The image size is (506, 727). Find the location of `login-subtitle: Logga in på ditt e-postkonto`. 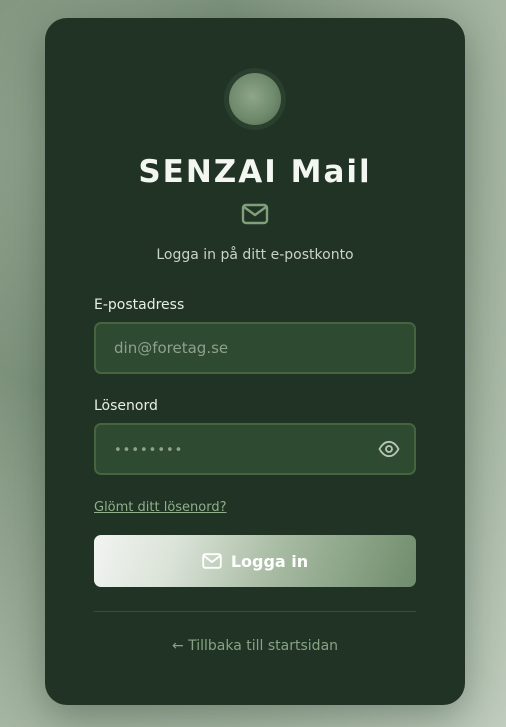

login-subtitle: Logga in på ditt e-postkonto is located at coordinates (255, 255).